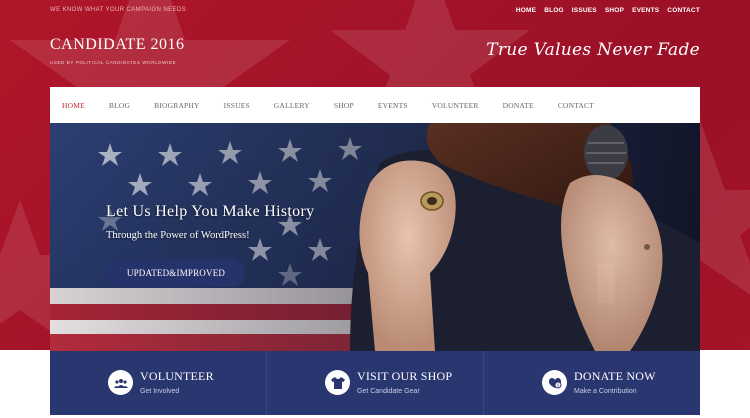 The width and height of the screenshot is (750, 418). Describe the element at coordinates (118, 10) in the screenshot. I see `utility-tagline: WE KNOW WHAT YOUR CAMPAIGN NEEDS` at that location.